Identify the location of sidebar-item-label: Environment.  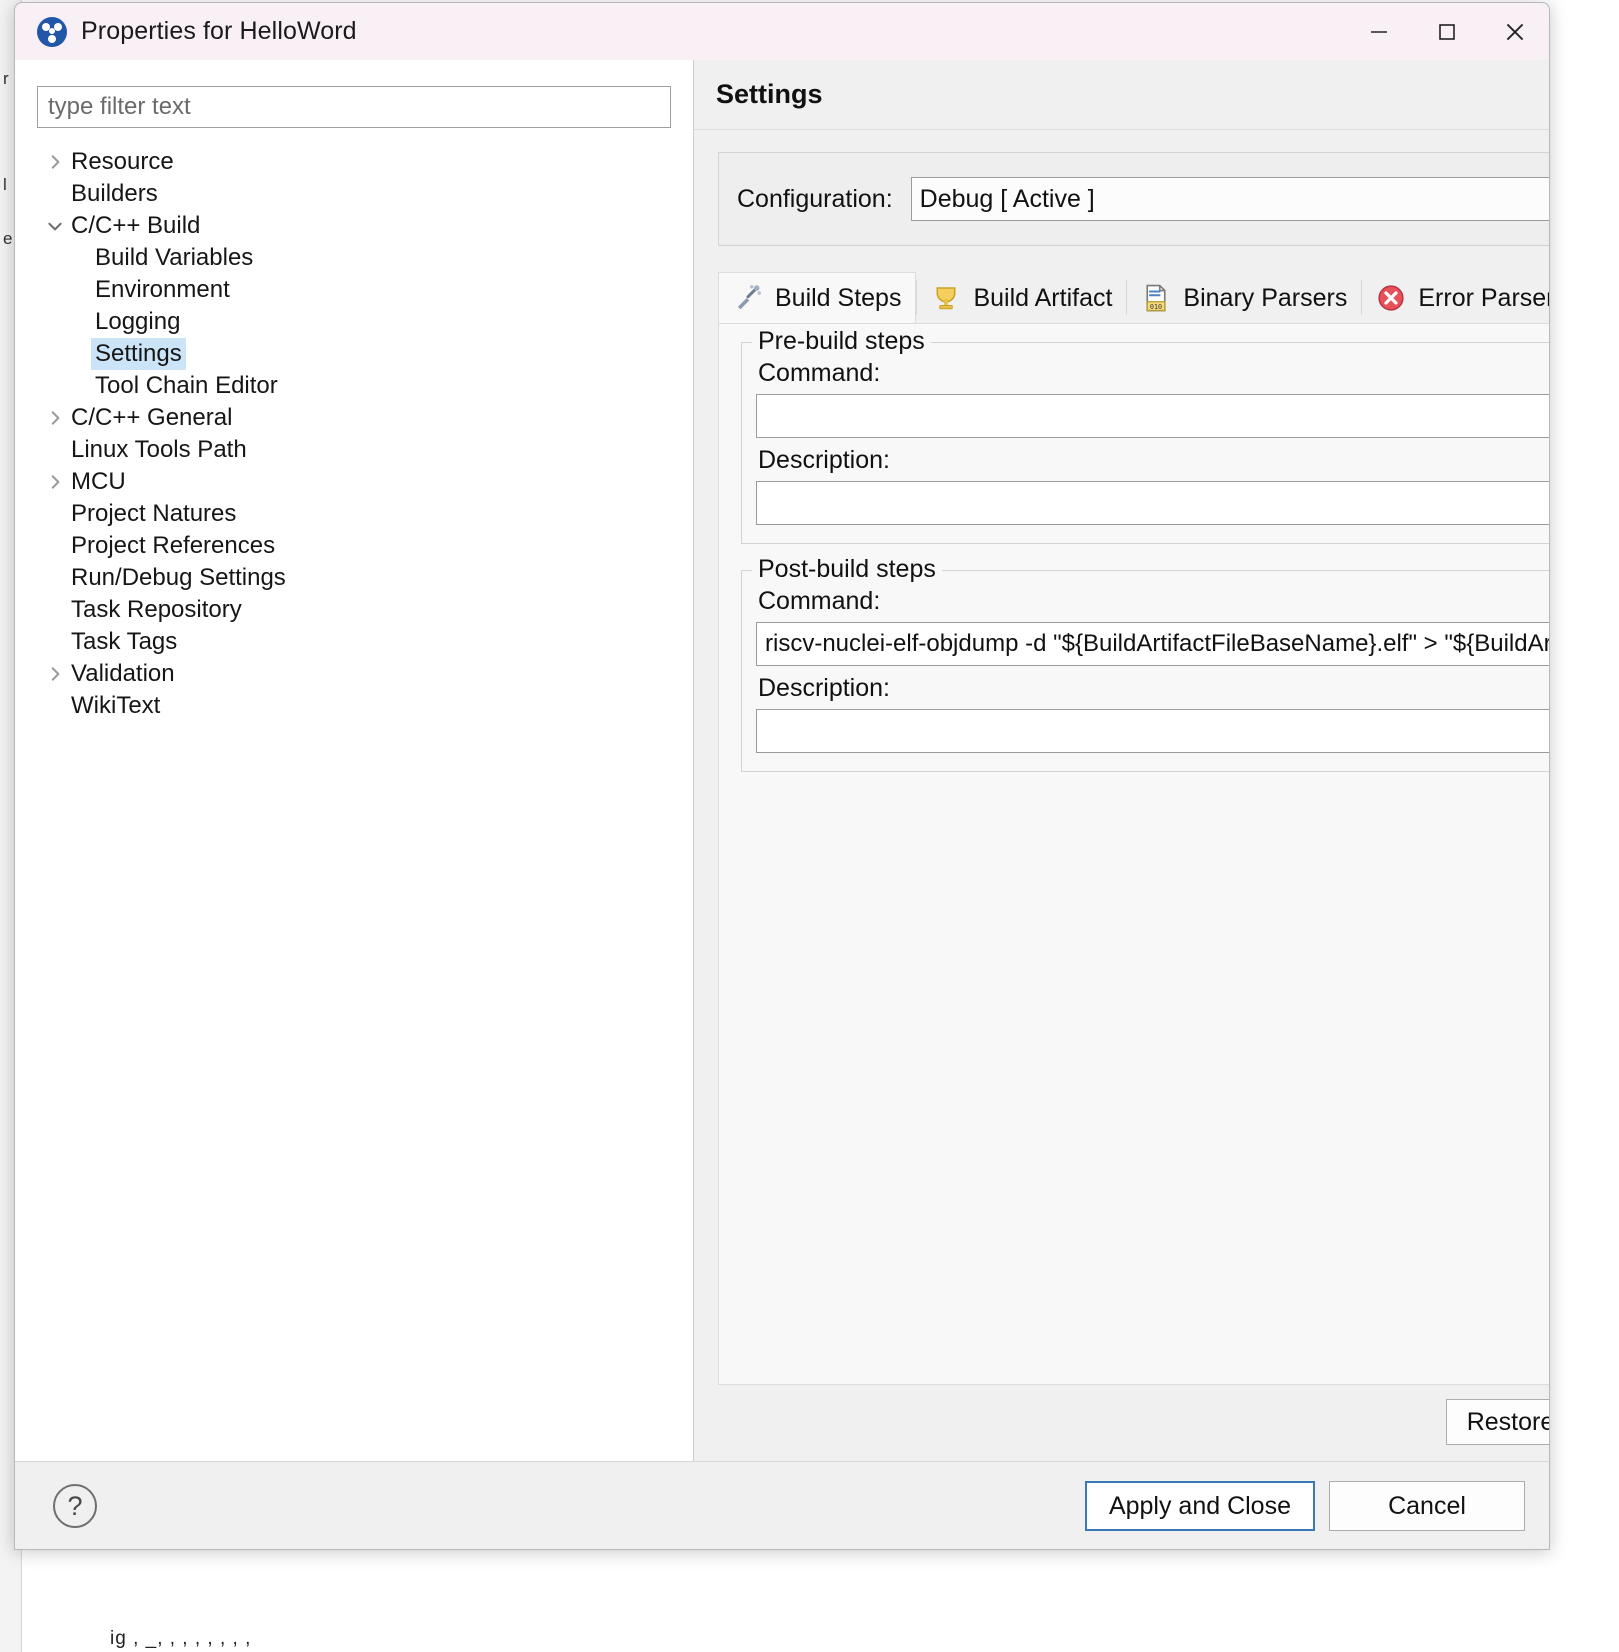
(162, 289).